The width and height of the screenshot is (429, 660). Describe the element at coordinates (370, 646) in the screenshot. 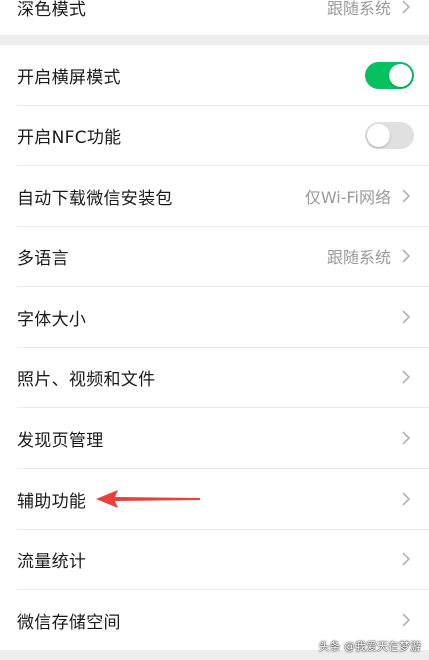

I see `watermark-text: 头条 @我爱天在梦游` at that location.